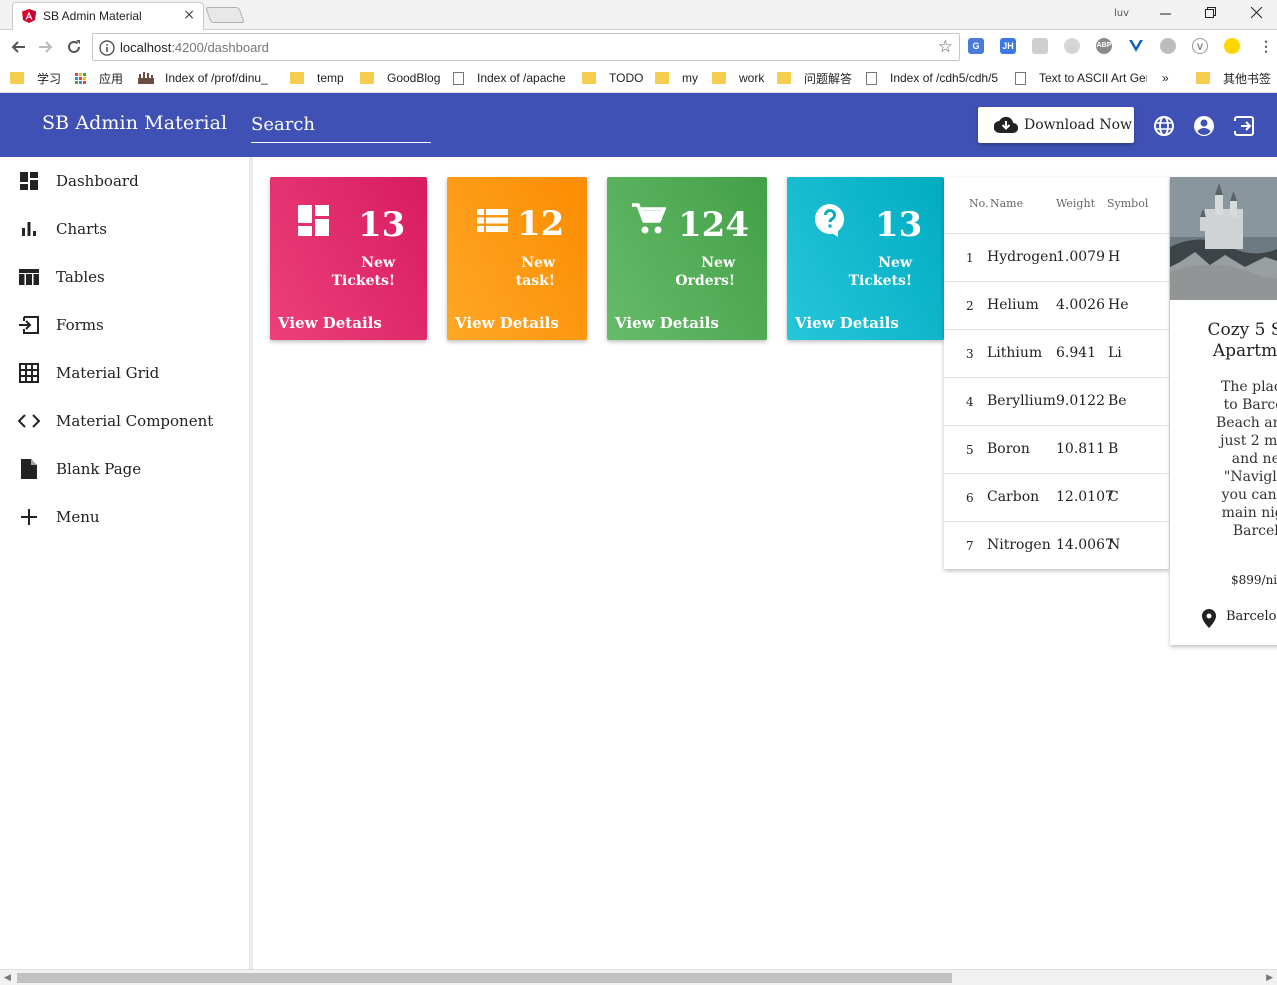 This screenshot has height=985, width=1277. I want to click on scrollbar-thumb, so click(484, 978).